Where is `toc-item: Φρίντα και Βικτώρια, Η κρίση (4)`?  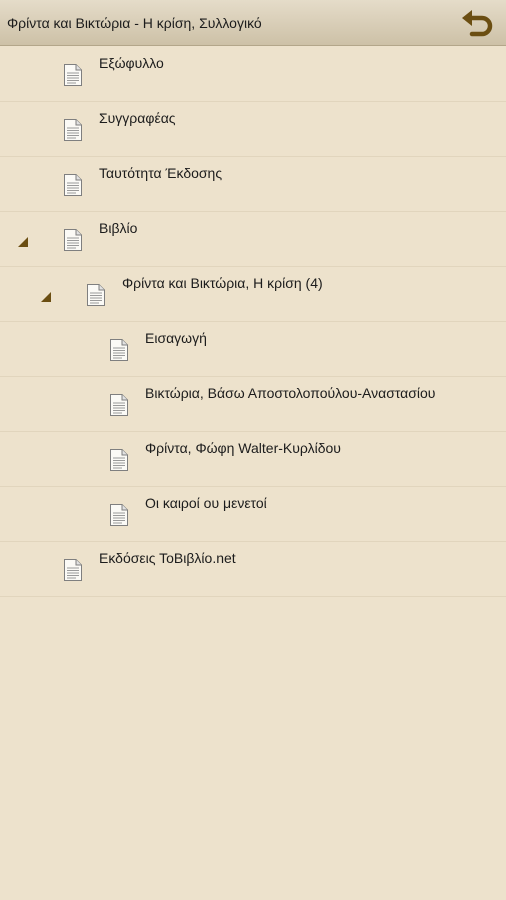 toc-item: Φρίντα και Βικτώρια, Η κρίση (4) is located at coordinates (253, 294).